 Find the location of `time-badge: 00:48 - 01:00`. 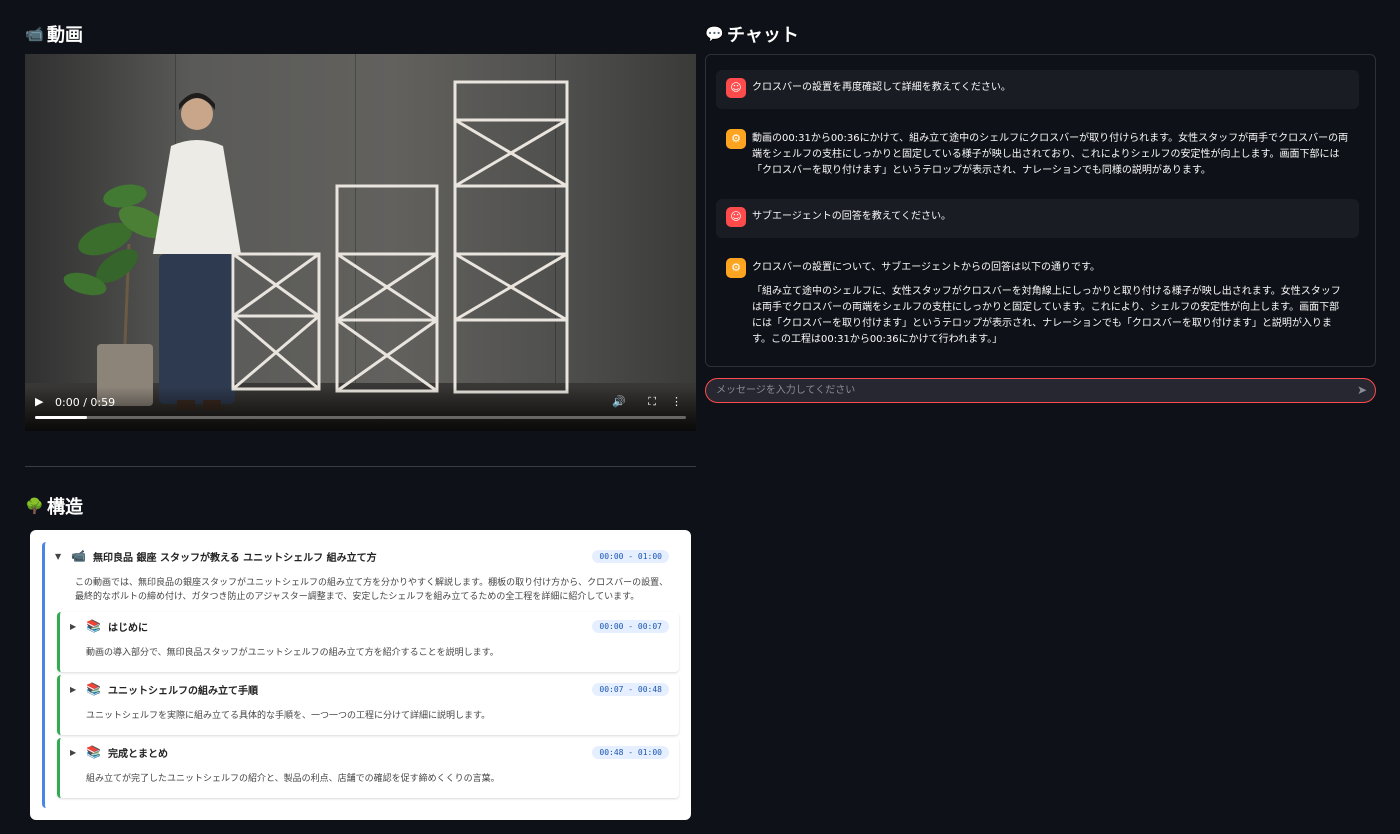

time-badge: 00:48 - 01:00 is located at coordinates (630, 752).